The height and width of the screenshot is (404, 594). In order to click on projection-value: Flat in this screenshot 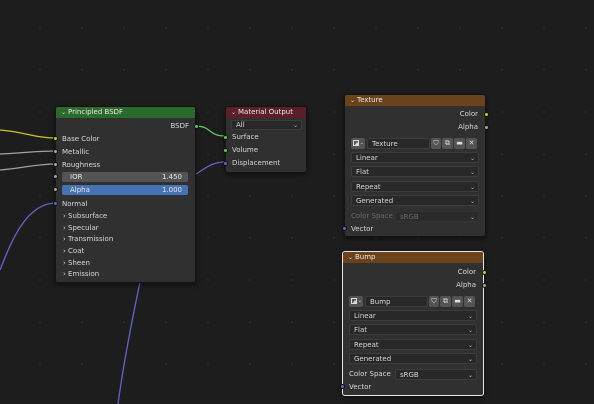, I will do `click(363, 172)`.